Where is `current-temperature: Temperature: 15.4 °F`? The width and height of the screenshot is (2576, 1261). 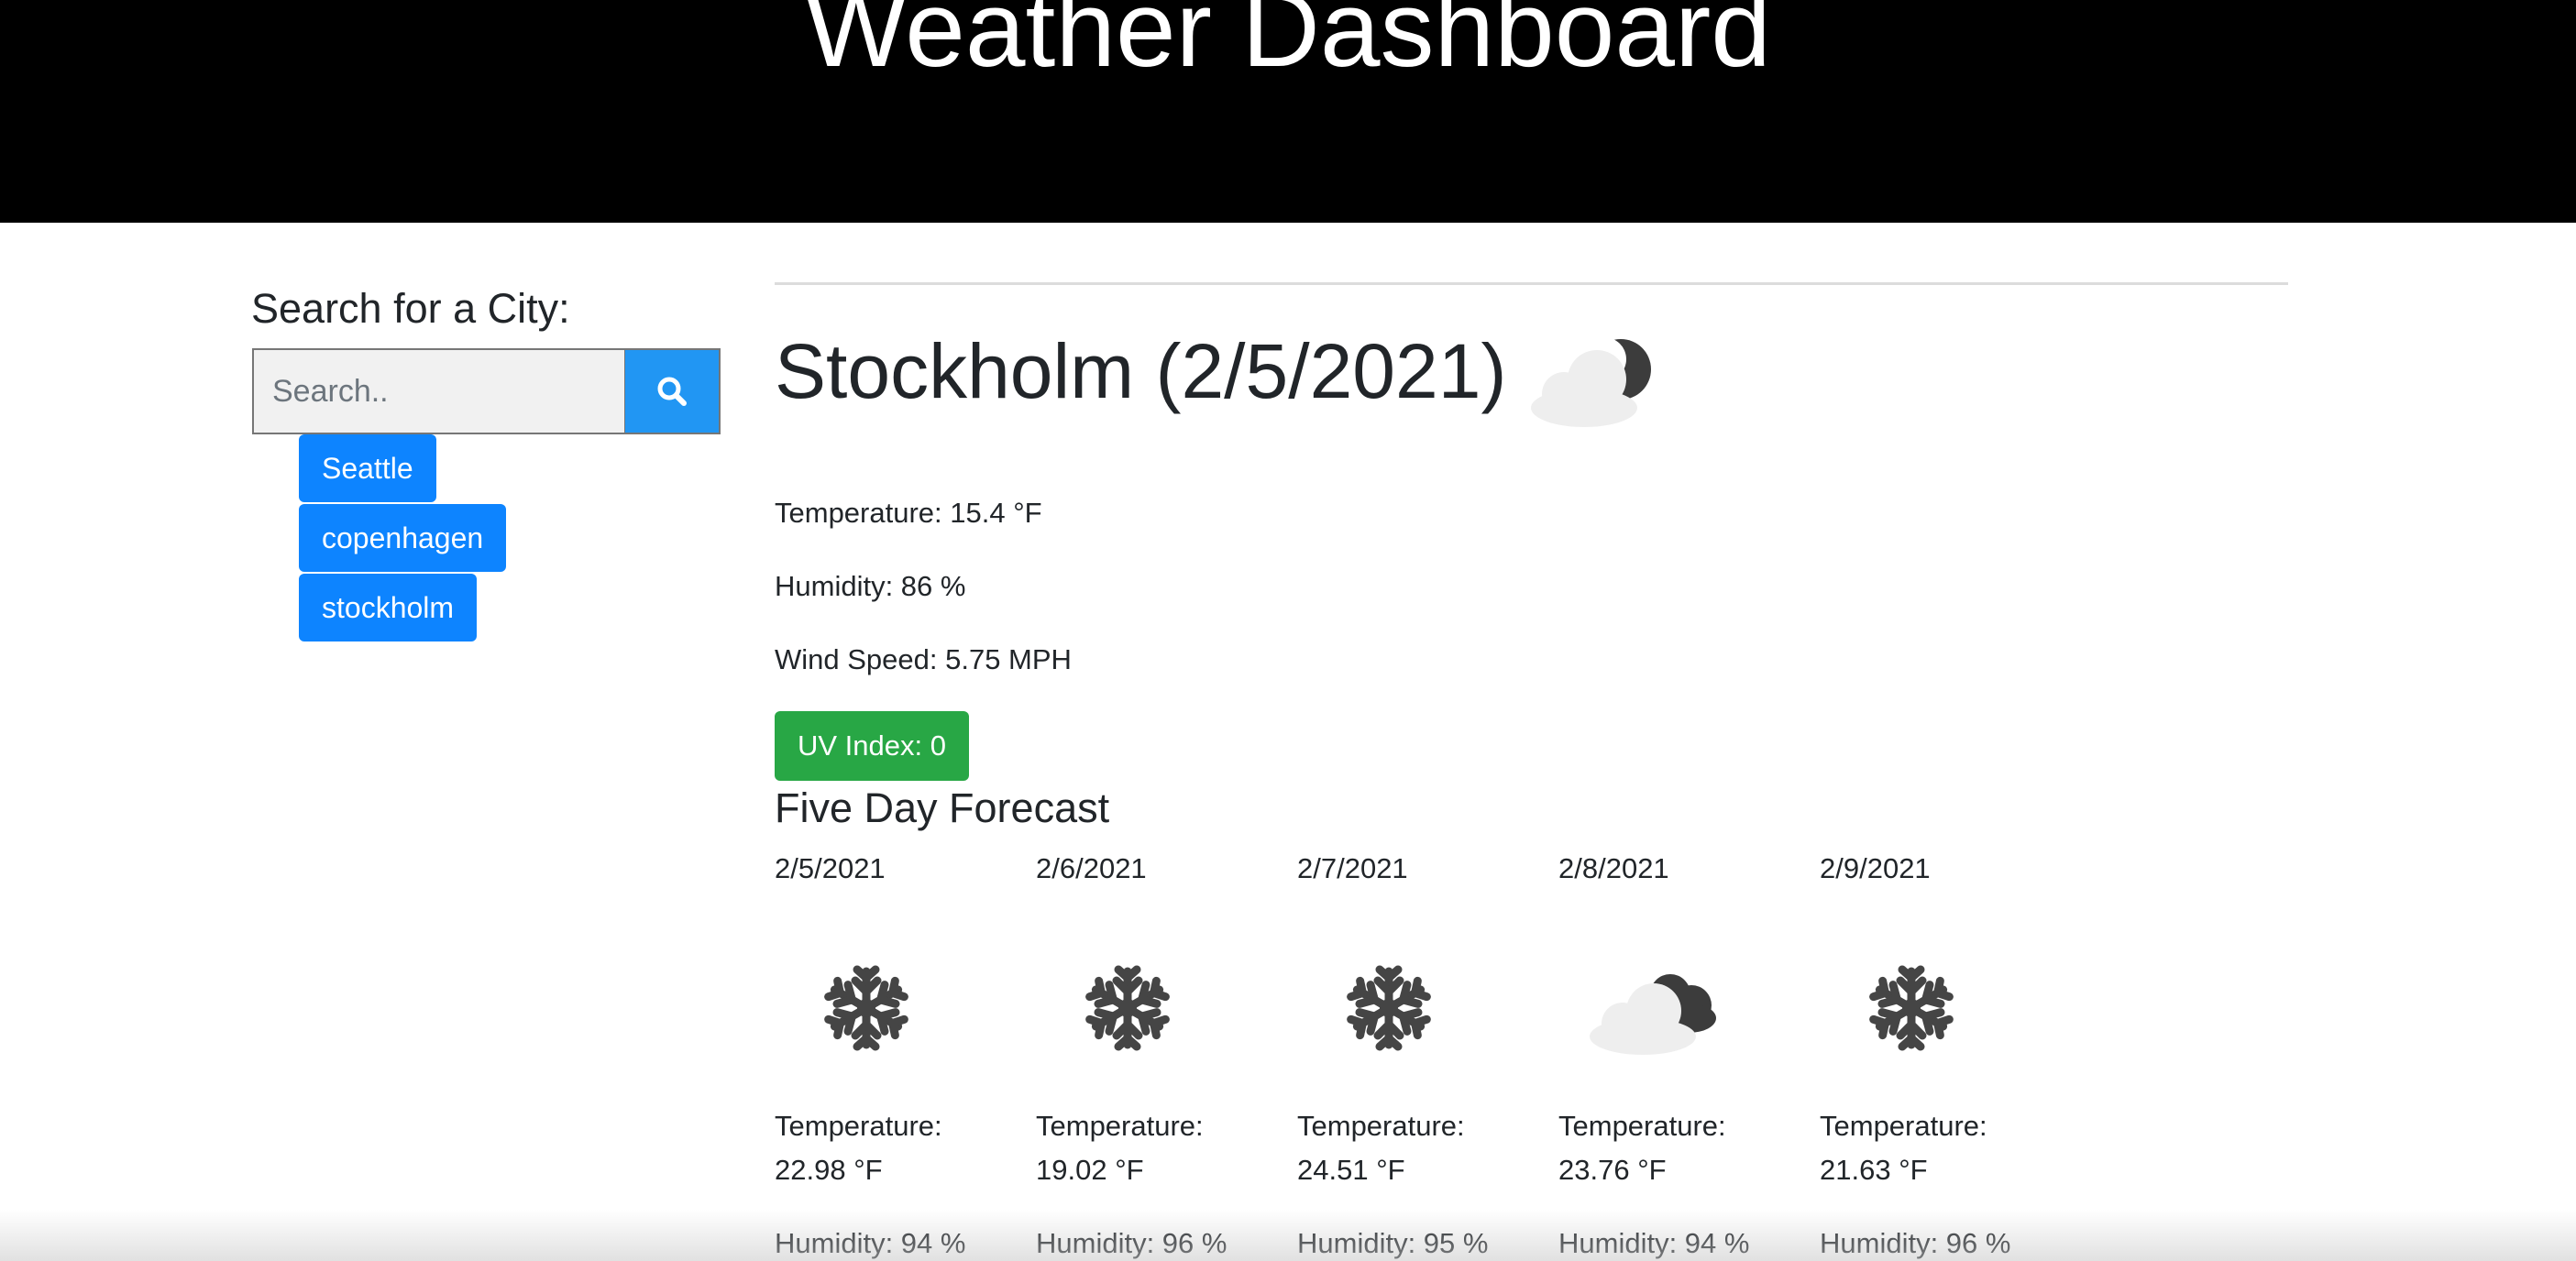 current-temperature: Temperature: 15.4 °F is located at coordinates (908, 513).